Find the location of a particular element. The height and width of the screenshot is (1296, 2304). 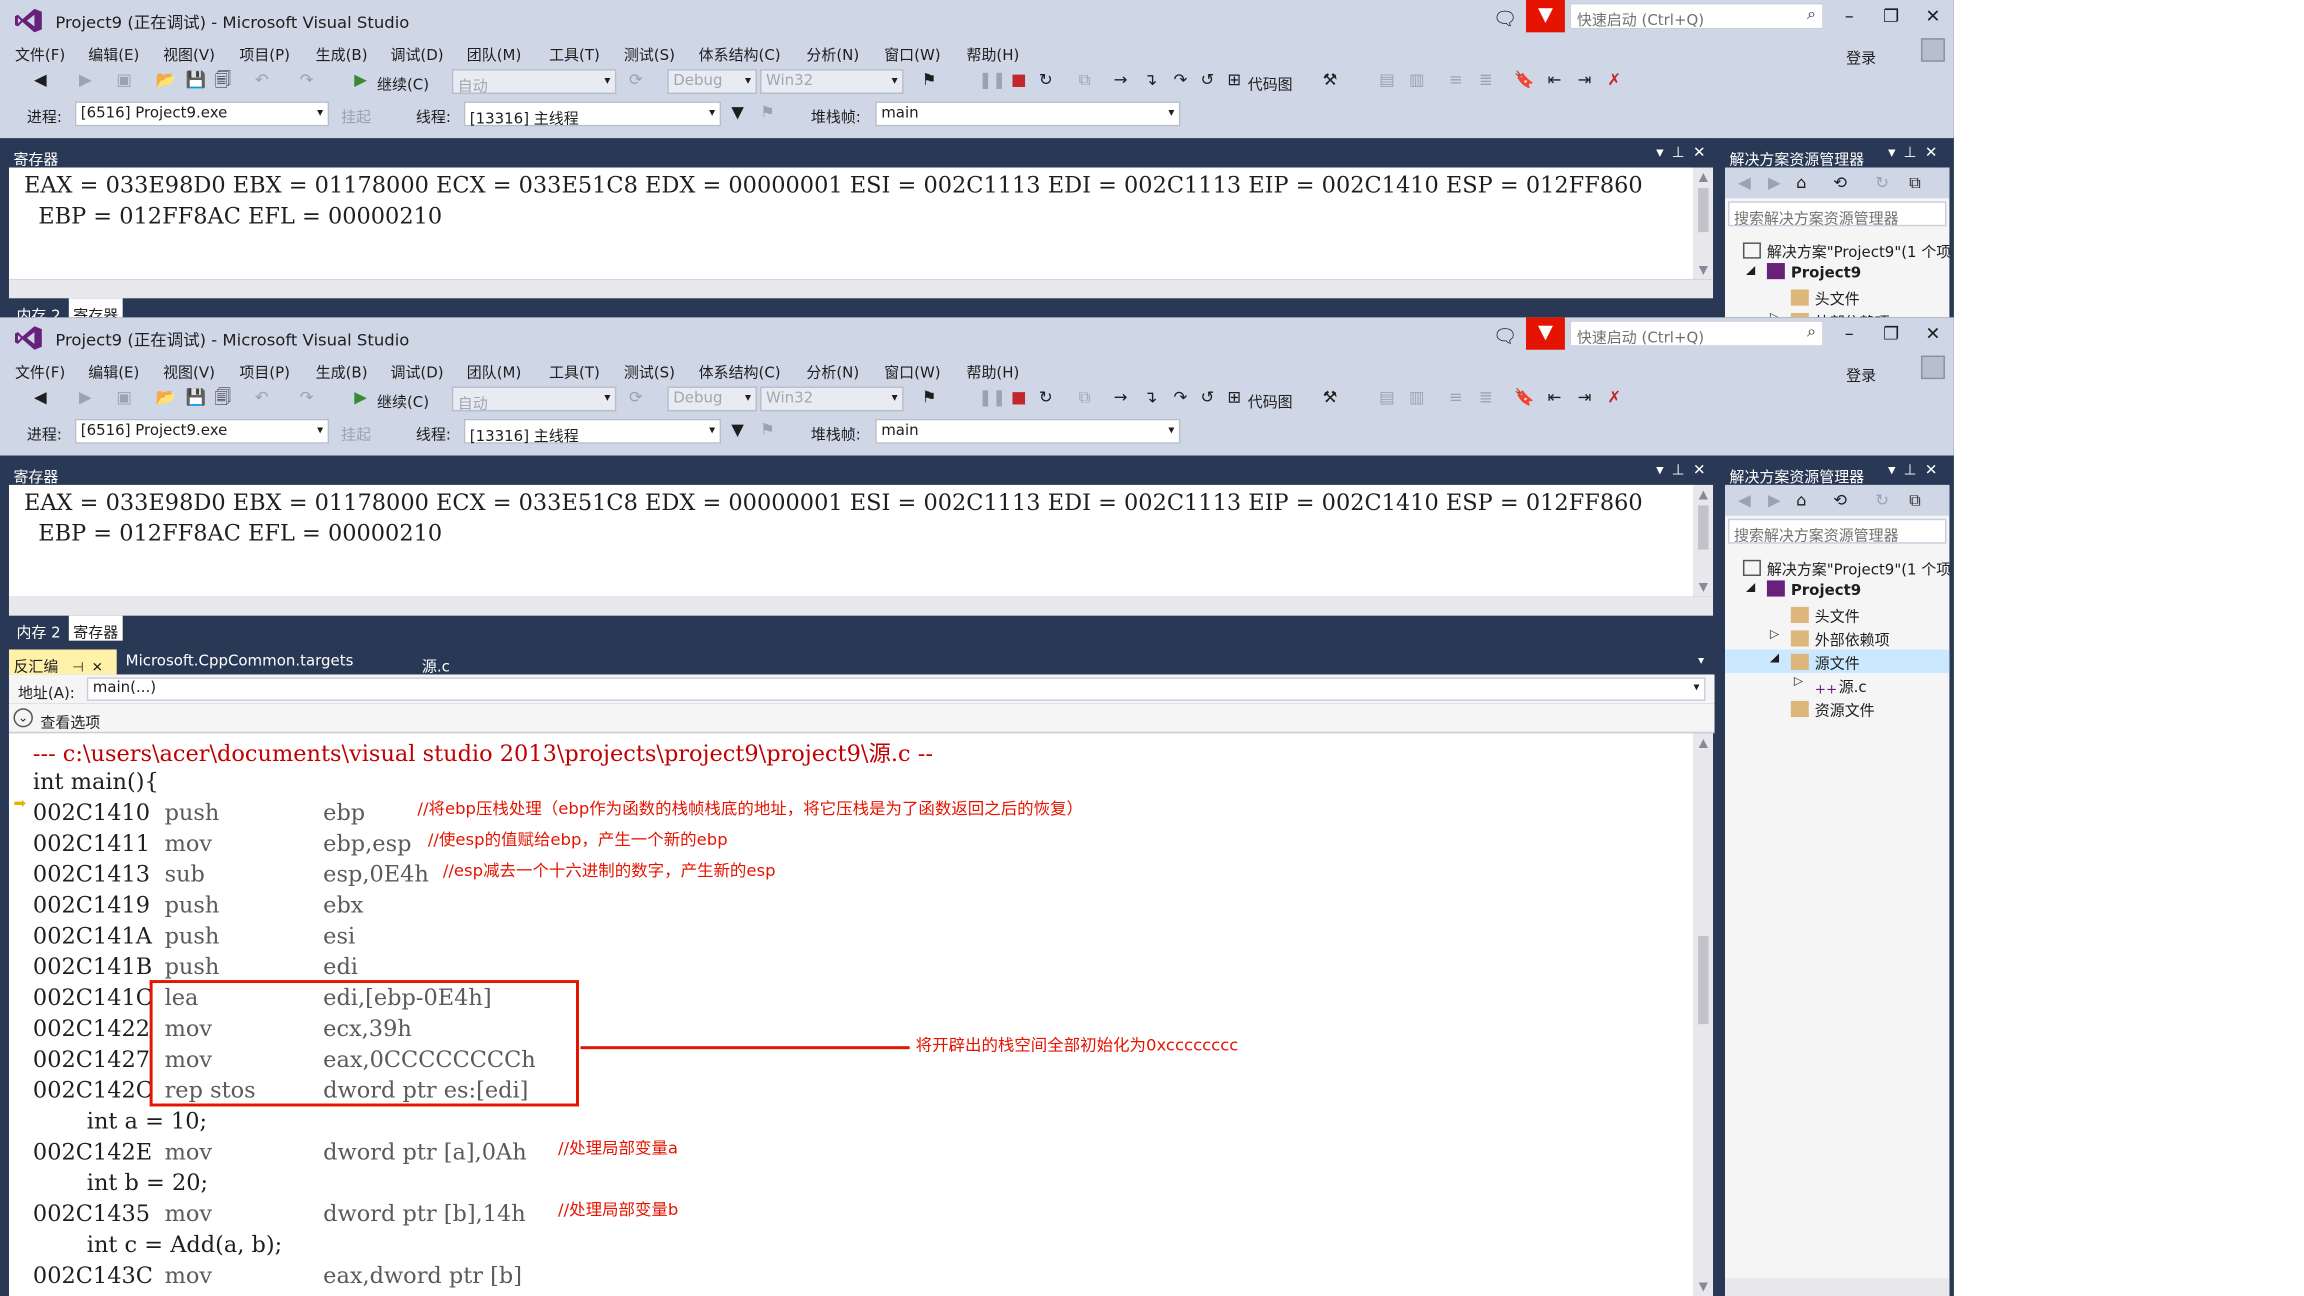

show-next-statement-icon: → is located at coordinates (1120, 81).